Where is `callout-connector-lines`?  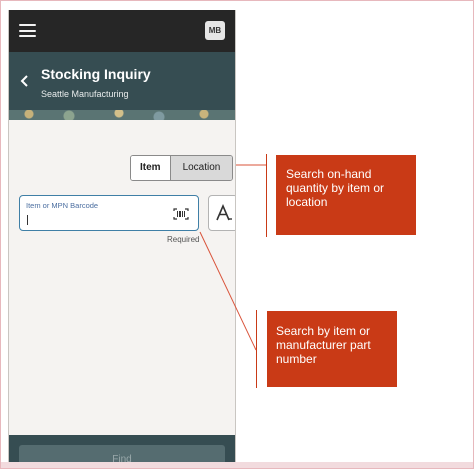
callout-connector-lines is located at coordinates (232, 257).